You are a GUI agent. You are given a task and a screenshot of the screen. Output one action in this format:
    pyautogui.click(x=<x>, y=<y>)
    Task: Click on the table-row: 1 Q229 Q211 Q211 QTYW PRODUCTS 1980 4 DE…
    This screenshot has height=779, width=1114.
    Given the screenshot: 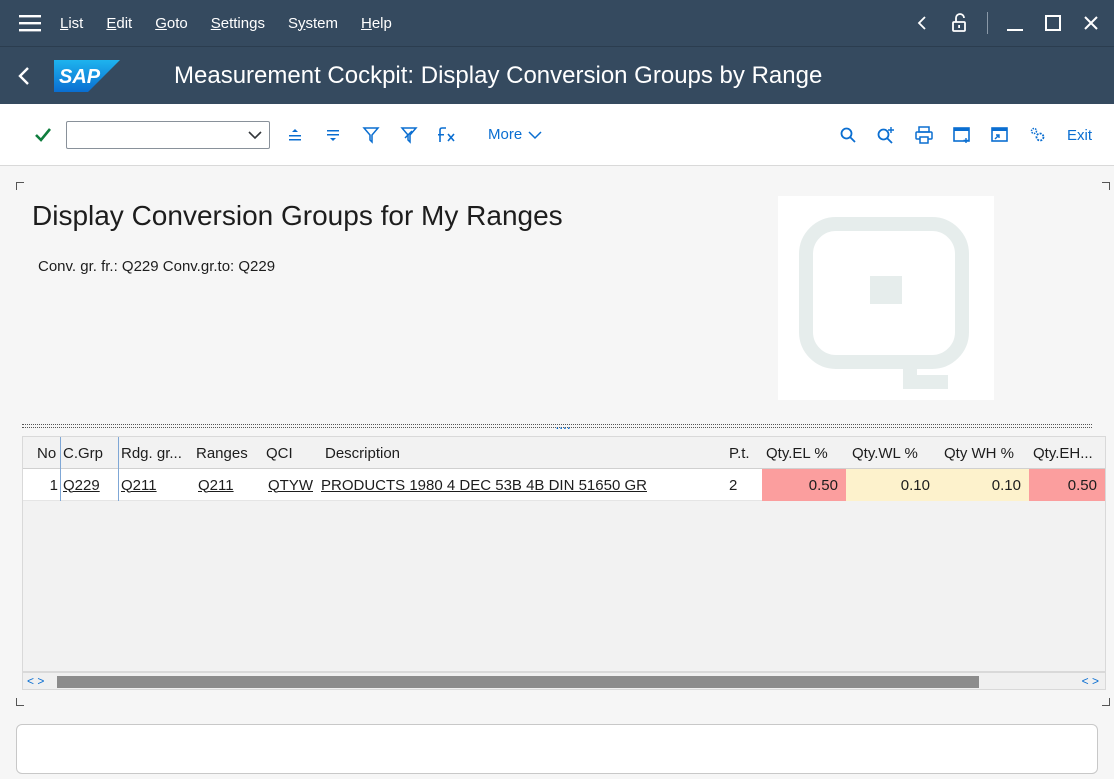 What is the action you would take?
    pyautogui.click(x=564, y=485)
    